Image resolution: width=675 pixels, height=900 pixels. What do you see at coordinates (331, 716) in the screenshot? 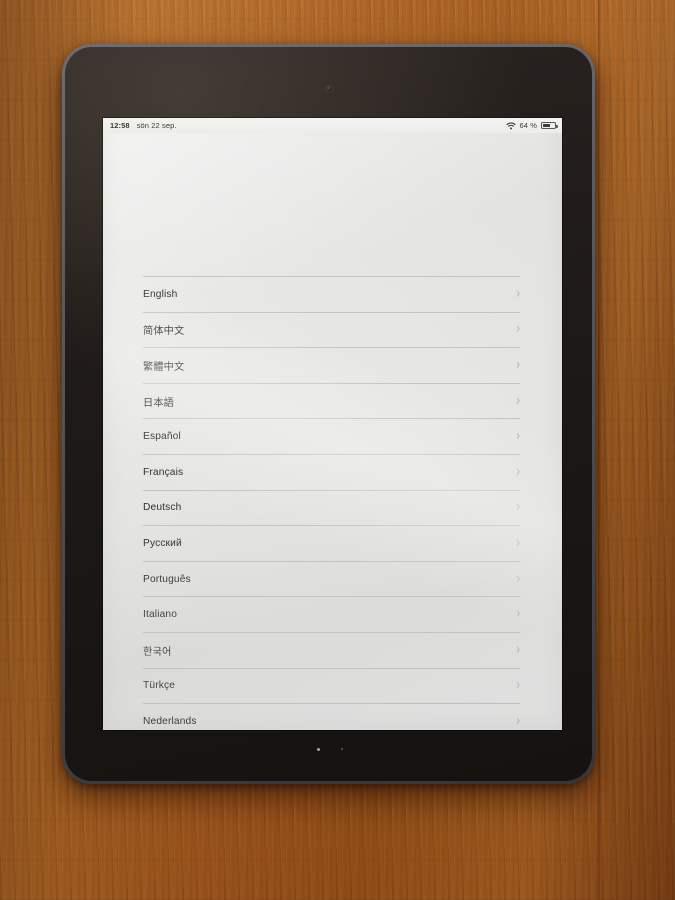
I see `language-row: Nederlands ›` at bounding box center [331, 716].